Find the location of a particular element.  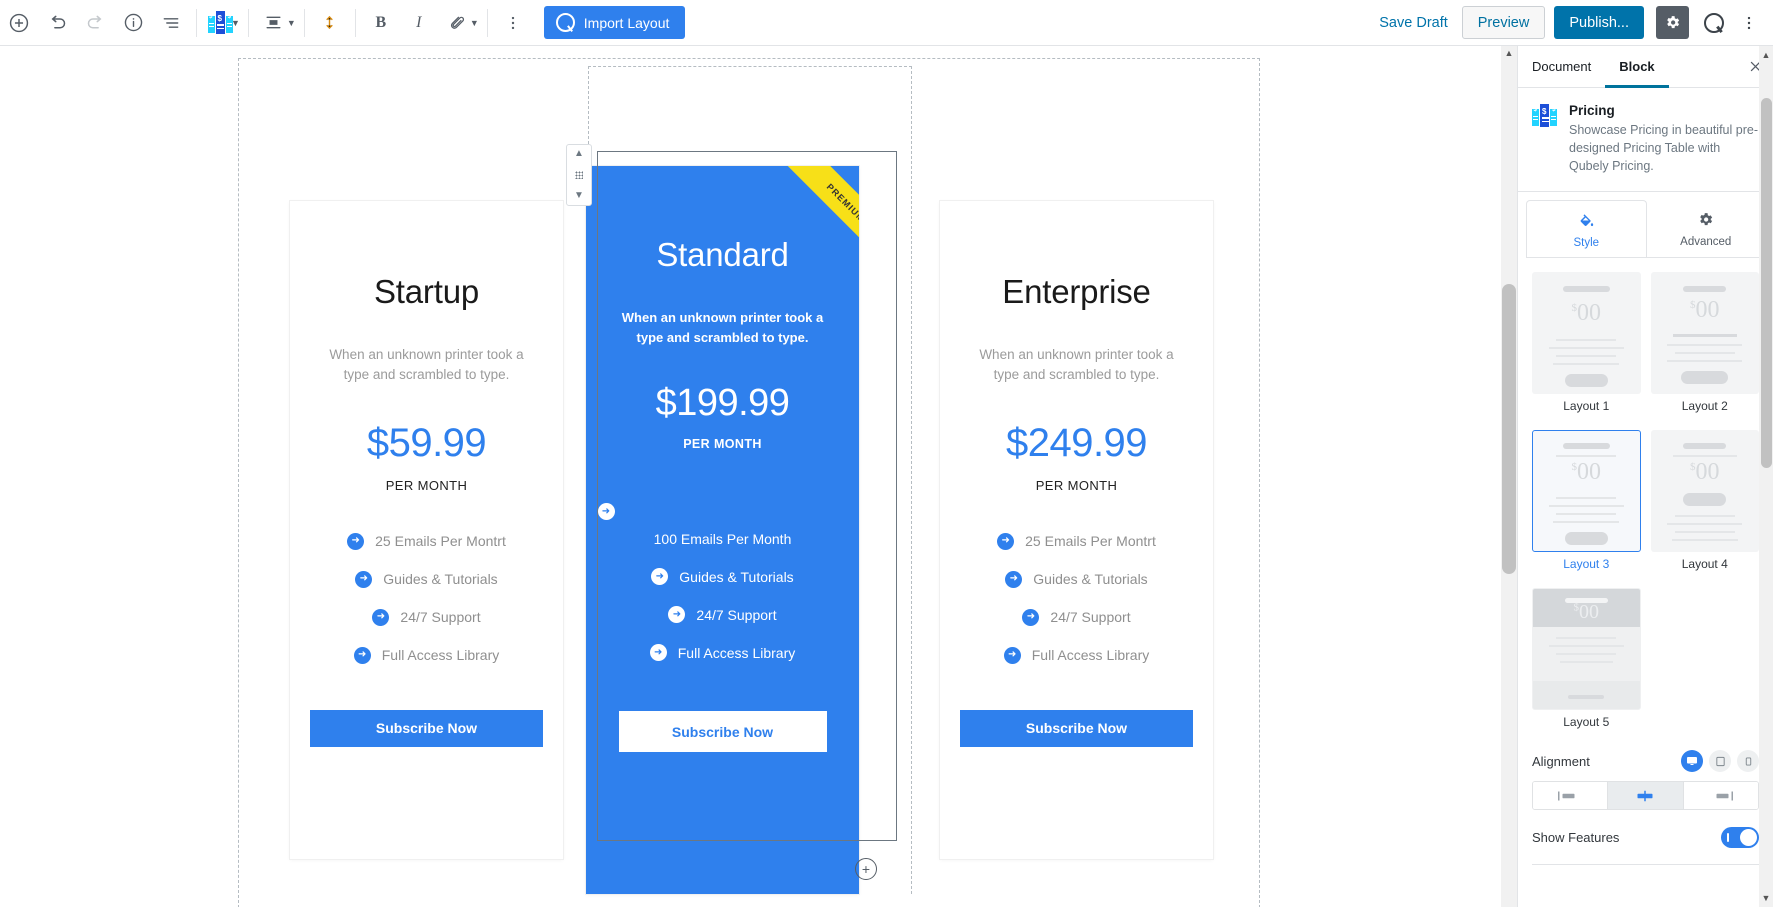

layout-option-3: $00 Layout 3 is located at coordinates (1586, 505).